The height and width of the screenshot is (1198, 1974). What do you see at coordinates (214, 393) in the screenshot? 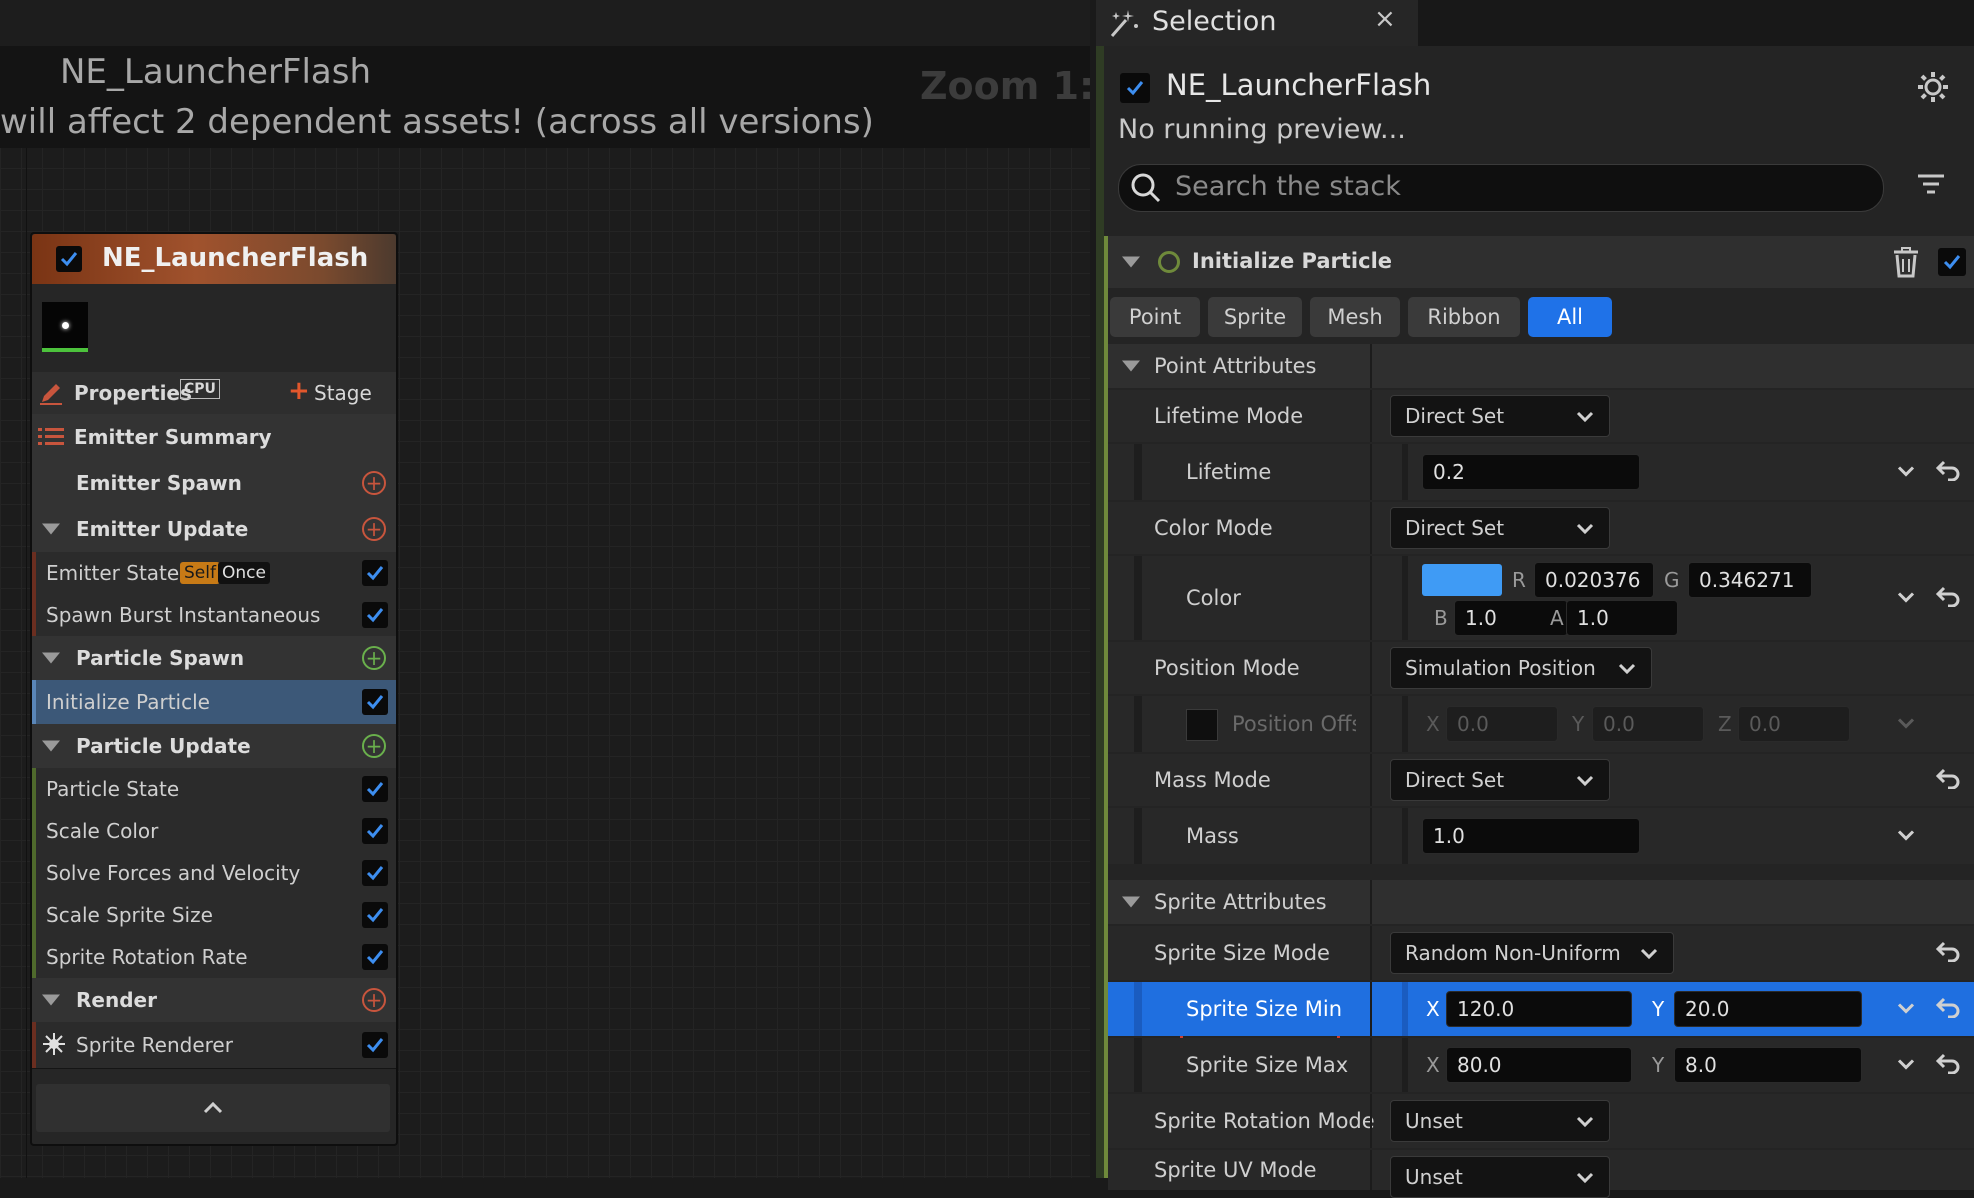
I see `properties-row: Properties CPU + Stage` at bounding box center [214, 393].